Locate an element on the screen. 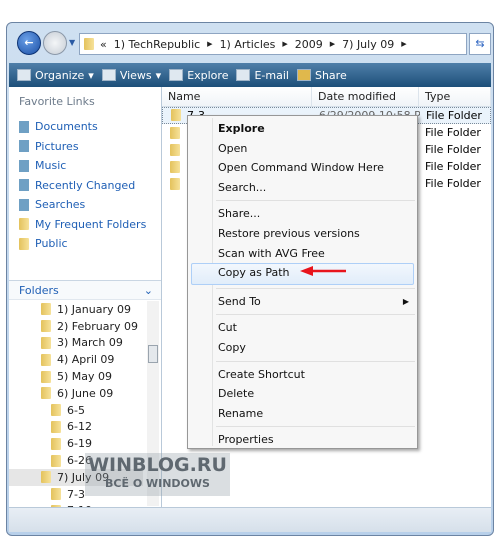 This screenshot has width=500, height=540. menu-item-open: Open is located at coordinates (302, 149).